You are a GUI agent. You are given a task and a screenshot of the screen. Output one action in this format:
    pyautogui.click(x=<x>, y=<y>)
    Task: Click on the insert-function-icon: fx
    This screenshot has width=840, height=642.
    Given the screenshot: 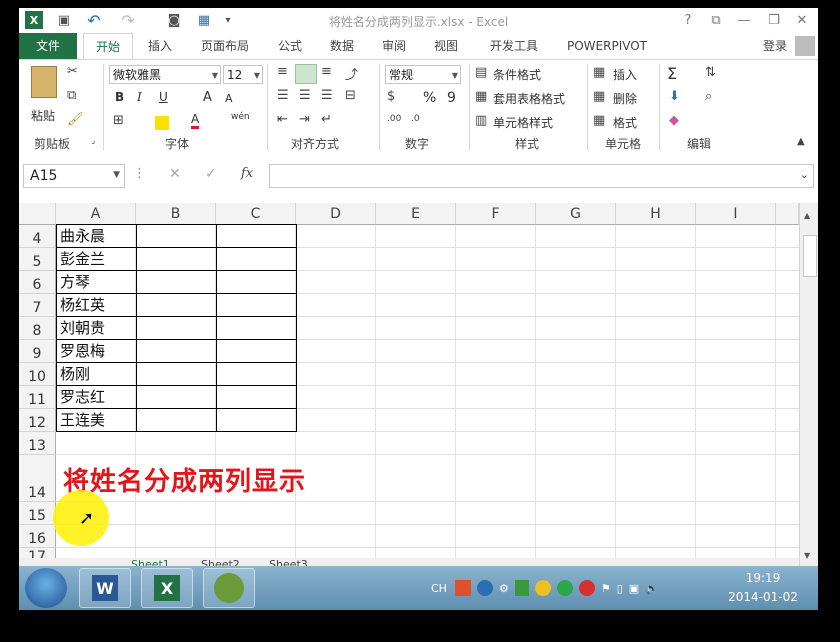 What is the action you would take?
    pyautogui.click(x=247, y=173)
    